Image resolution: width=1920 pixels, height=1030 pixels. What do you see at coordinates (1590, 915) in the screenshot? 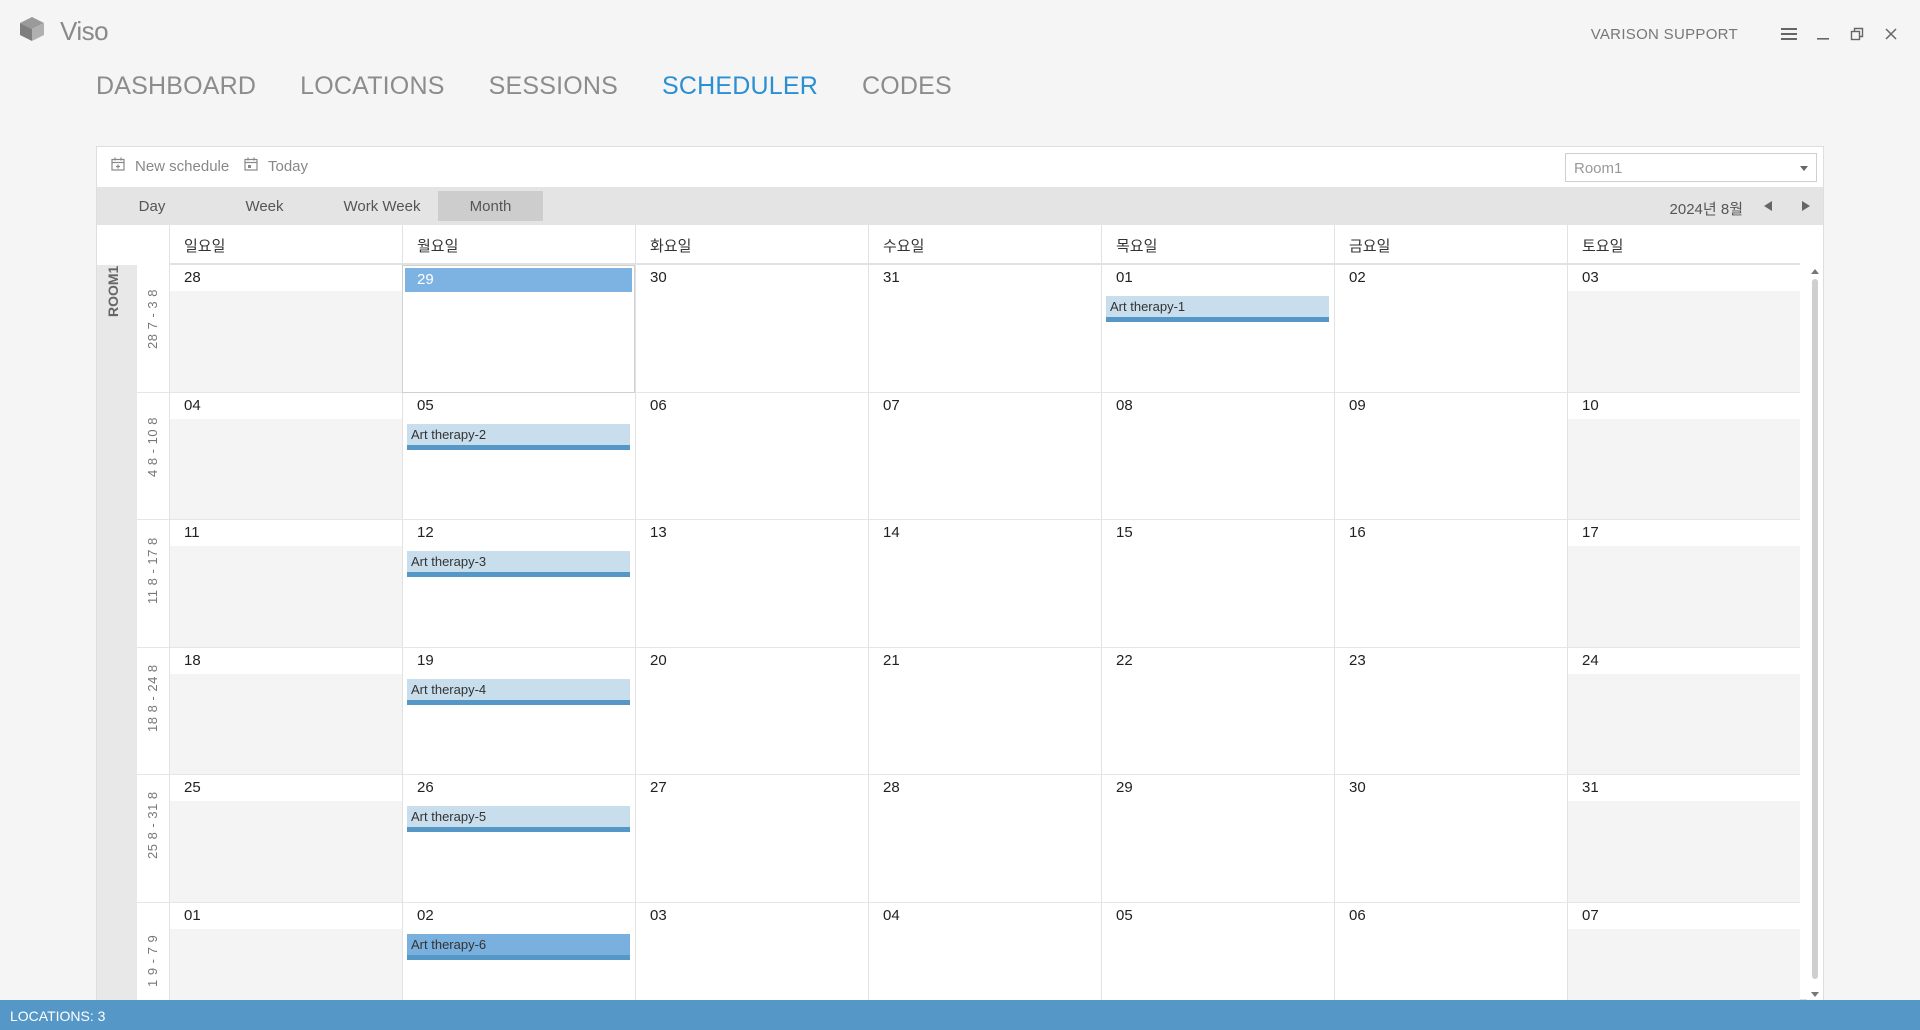
I see `day-number: 07` at bounding box center [1590, 915].